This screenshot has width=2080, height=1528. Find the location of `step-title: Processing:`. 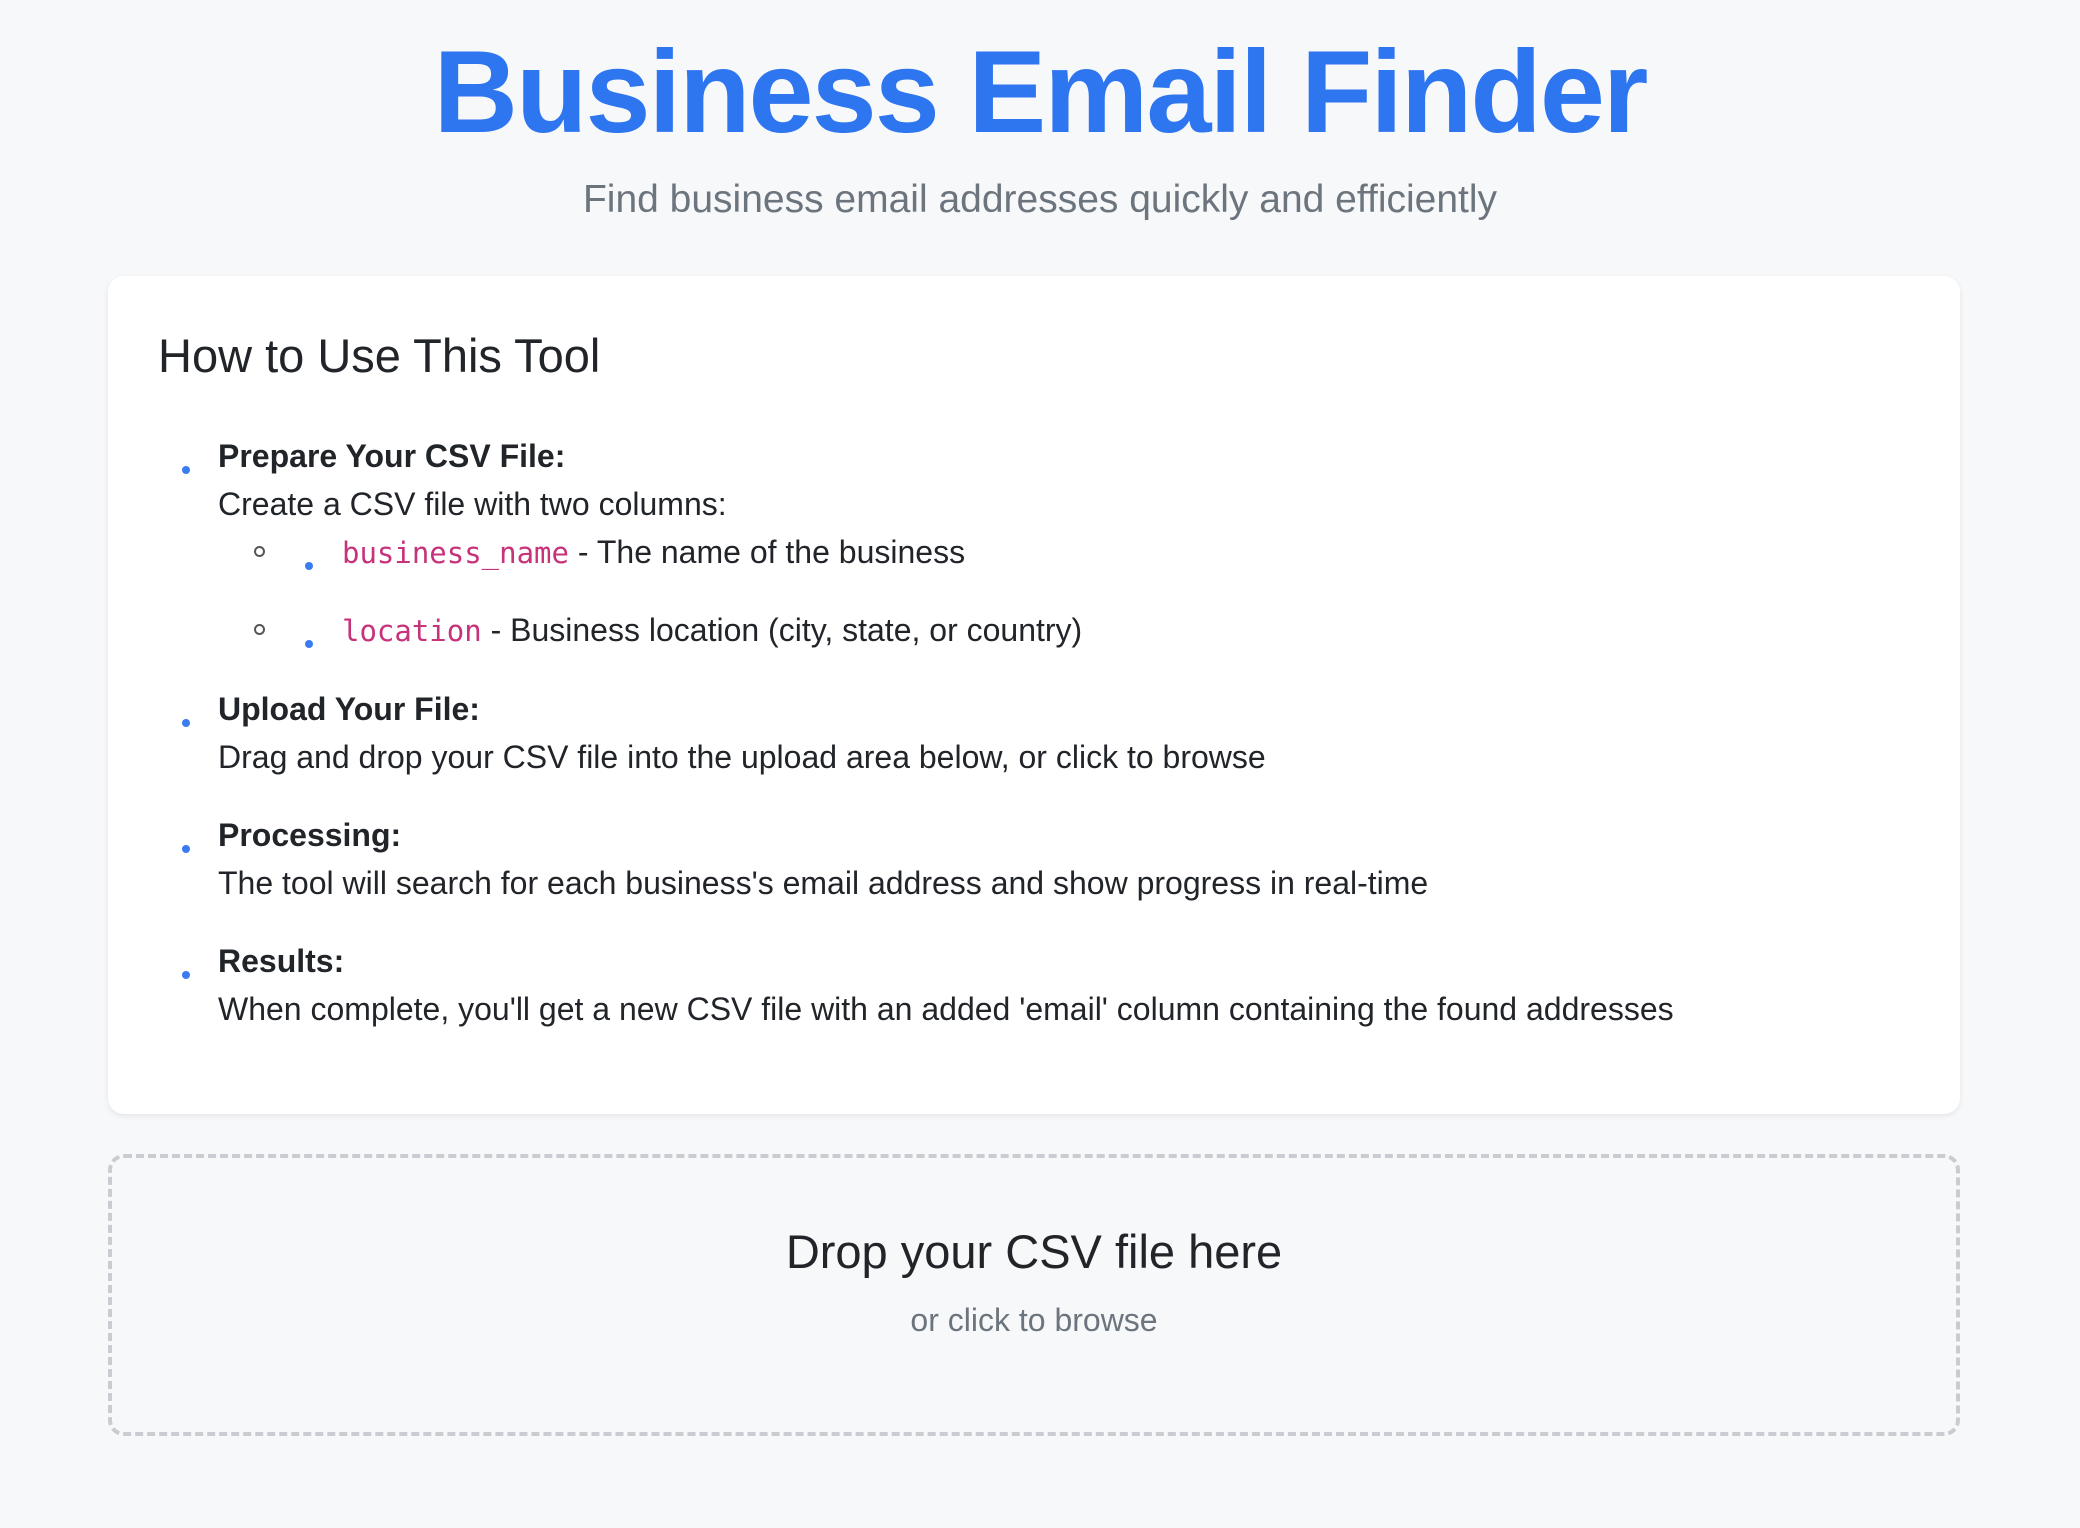

step-title: Processing: is located at coordinates (310, 835).